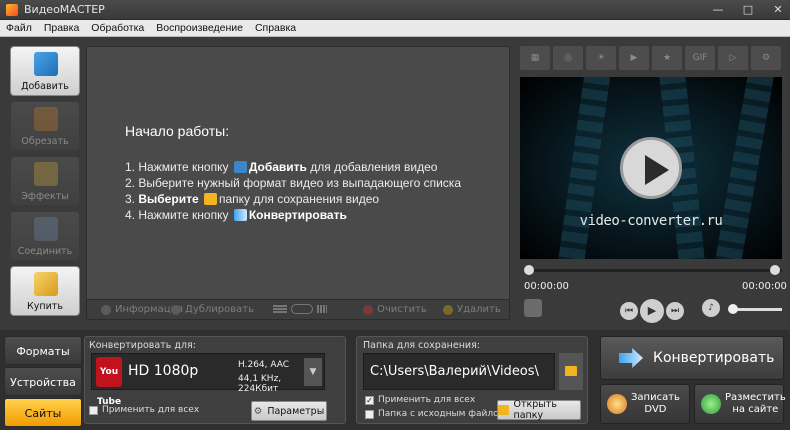 The width and height of the screenshot is (790, 430). I want to click on buy-label: Купить, so click(45, 306).